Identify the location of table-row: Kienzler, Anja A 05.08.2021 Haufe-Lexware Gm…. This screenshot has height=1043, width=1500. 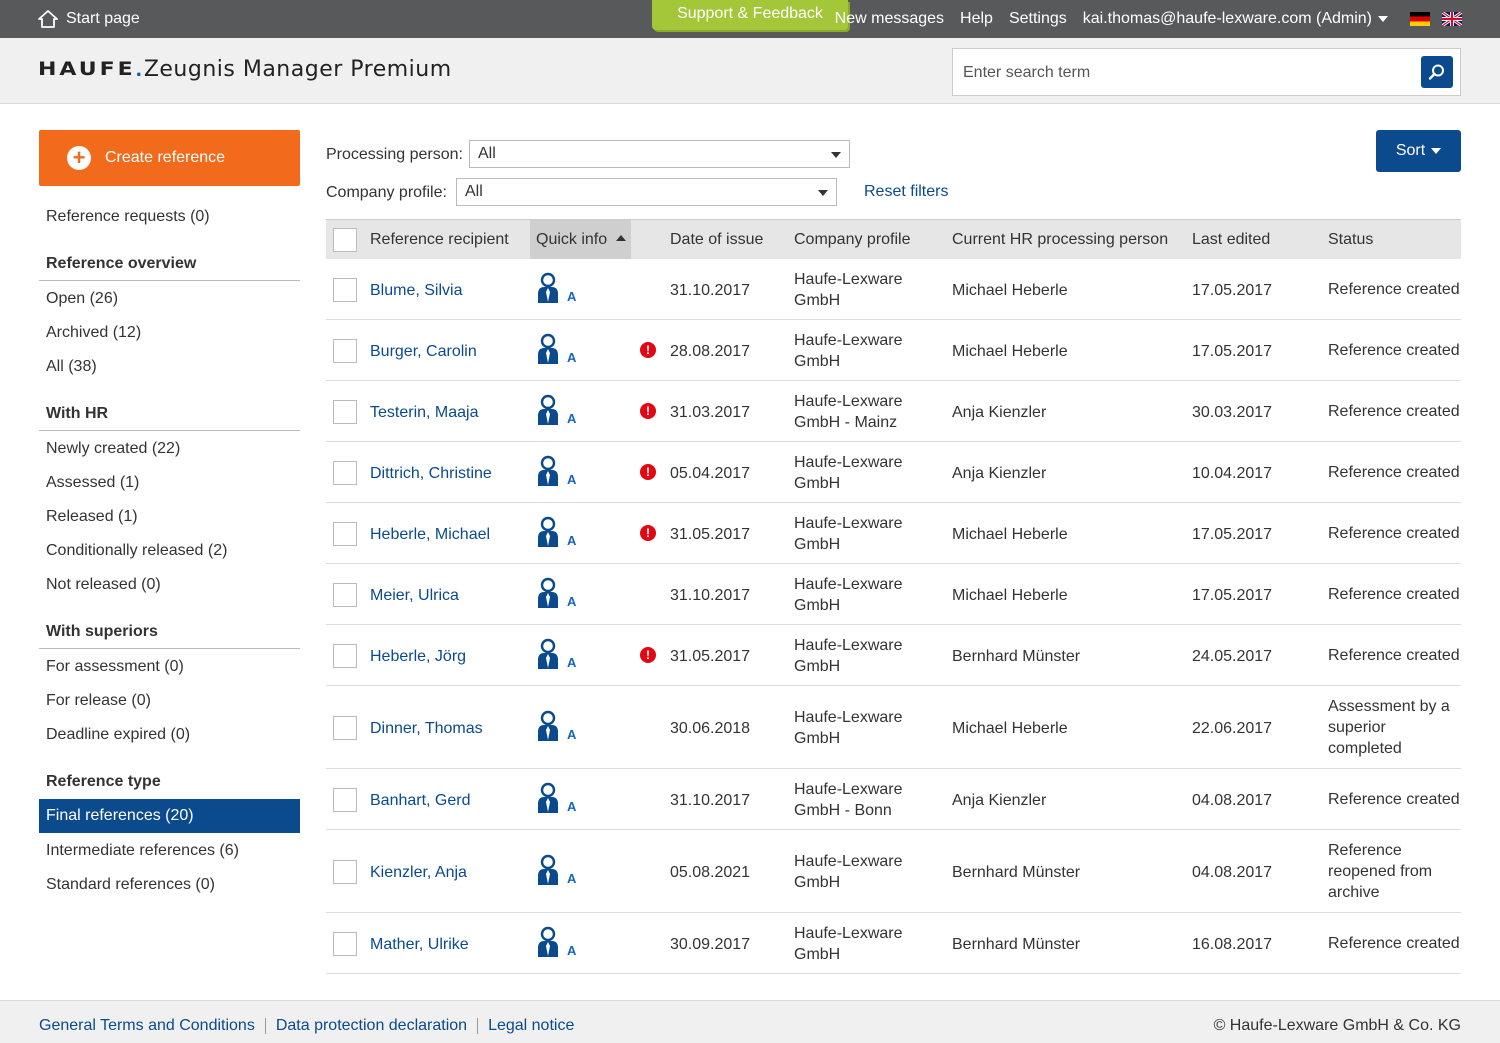
(893, 871).